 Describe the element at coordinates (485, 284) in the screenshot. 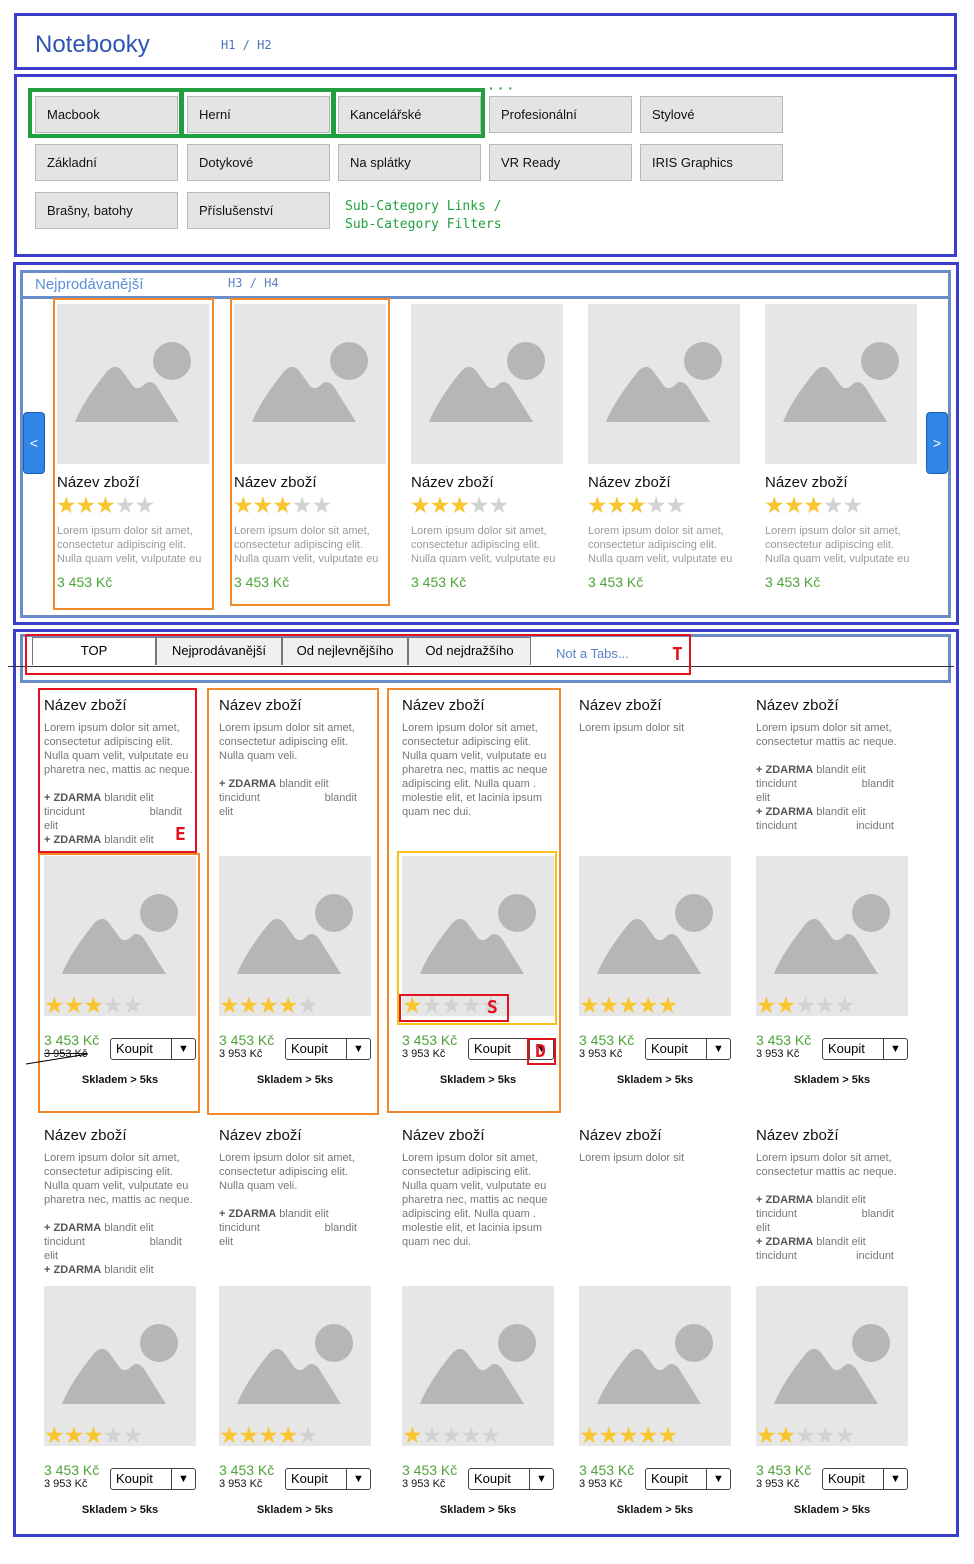

I see `bestsellers-header-frame` at that location.